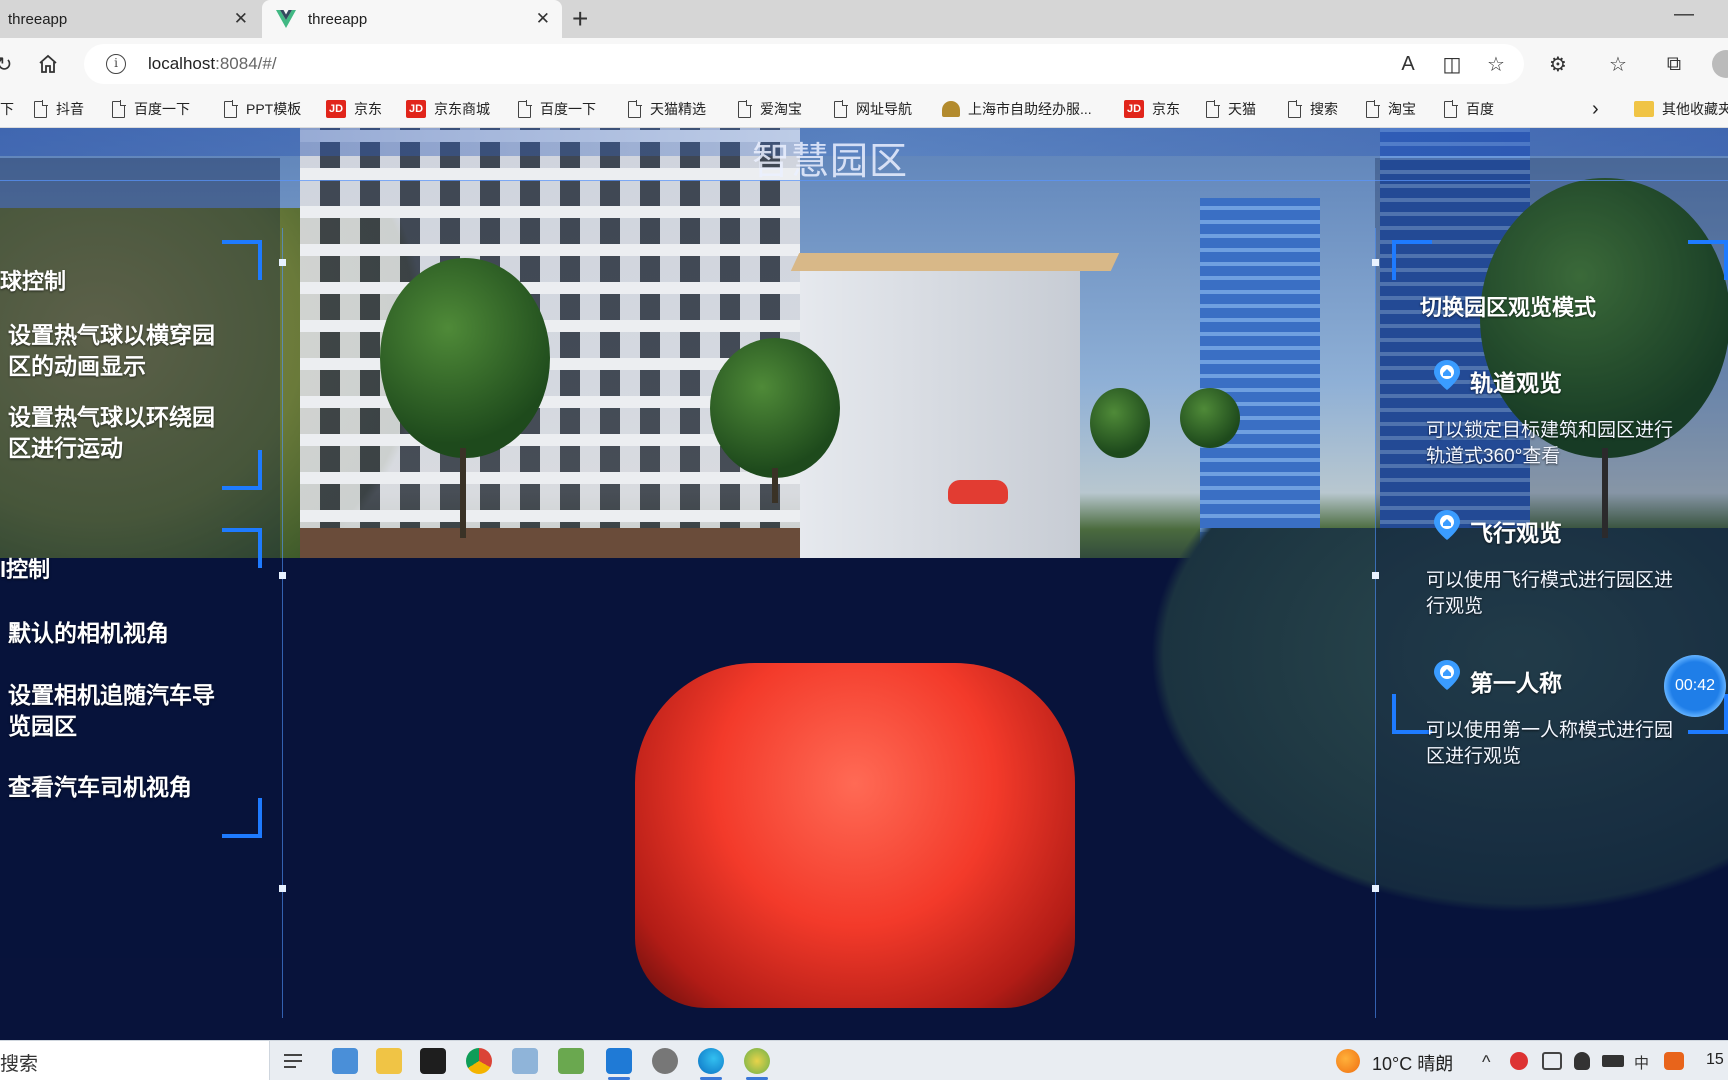 The height and width of the screenshot is (1080, 1728). Describe the element at coordinates (1231, 109) in the screenshot. I see `bookmark-item: 天猫` at that location.